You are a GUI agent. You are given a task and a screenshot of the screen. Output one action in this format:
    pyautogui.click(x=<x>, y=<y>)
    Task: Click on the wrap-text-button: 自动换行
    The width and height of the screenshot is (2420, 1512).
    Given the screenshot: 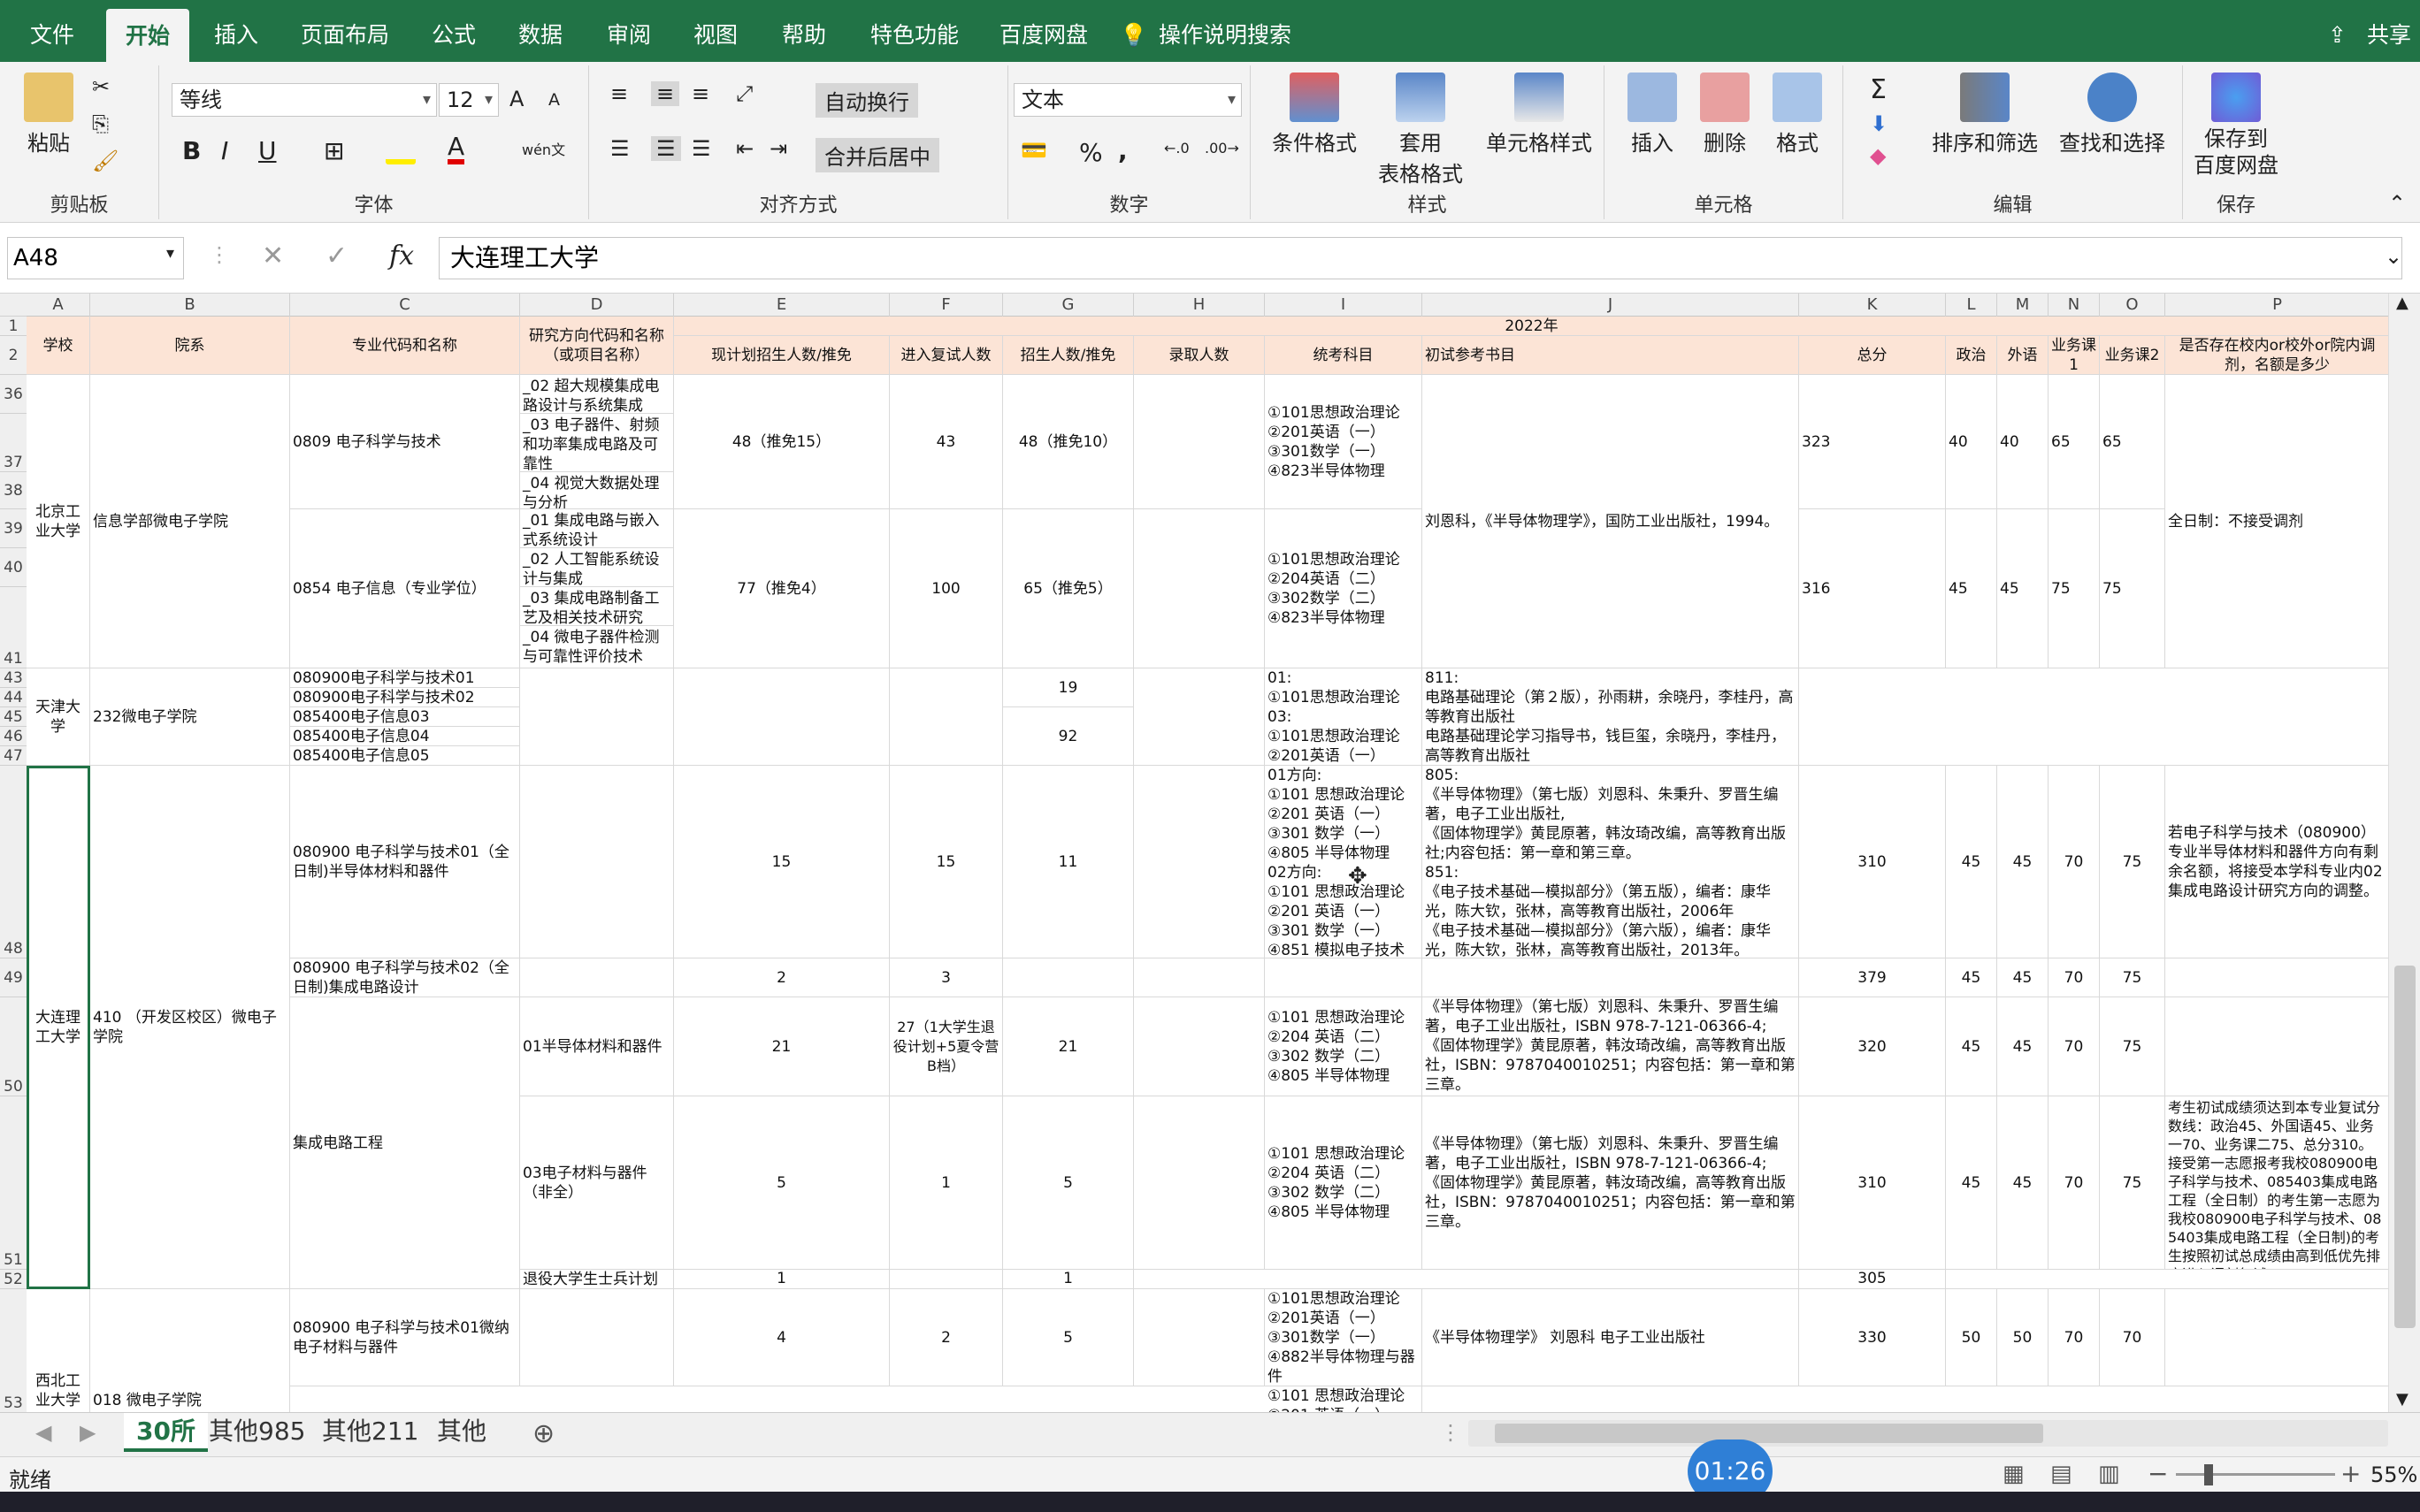 What is the action you would take?
    pyautogui.click(x=867, y=100)
    